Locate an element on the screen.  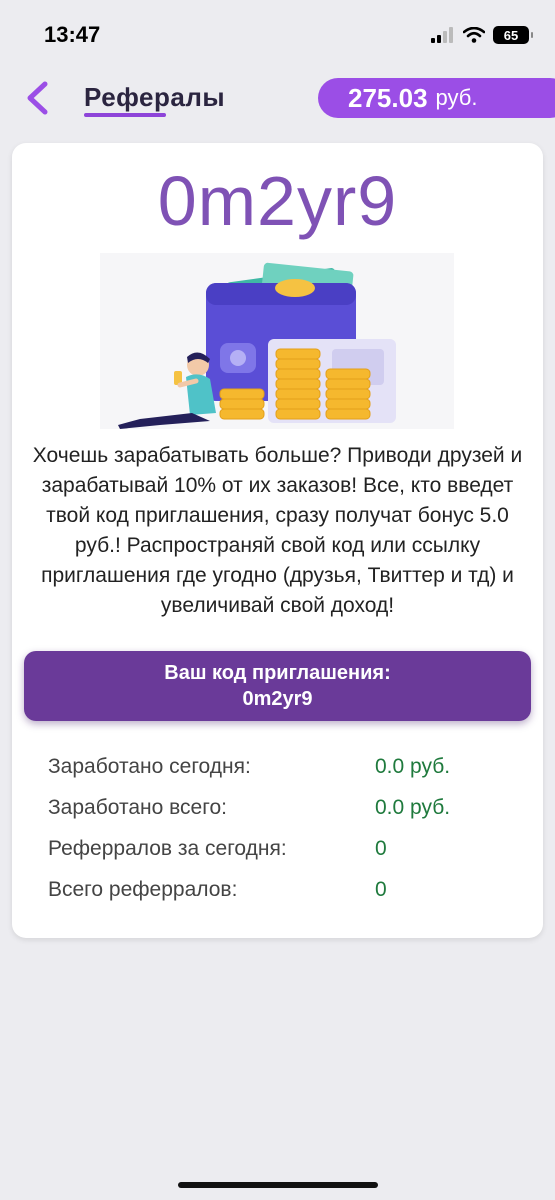
stat-row: Всего реферралов: 0 is located at coordinates (283, 890).